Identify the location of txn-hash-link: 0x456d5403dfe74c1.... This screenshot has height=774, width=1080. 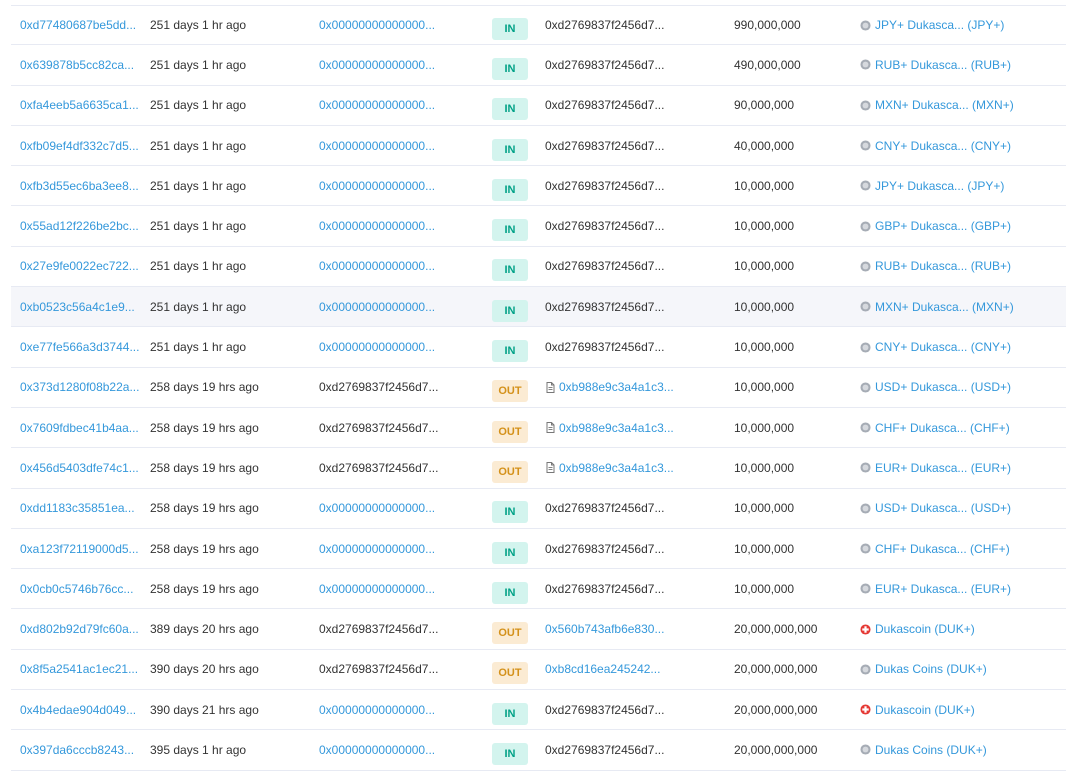
(79, 468).